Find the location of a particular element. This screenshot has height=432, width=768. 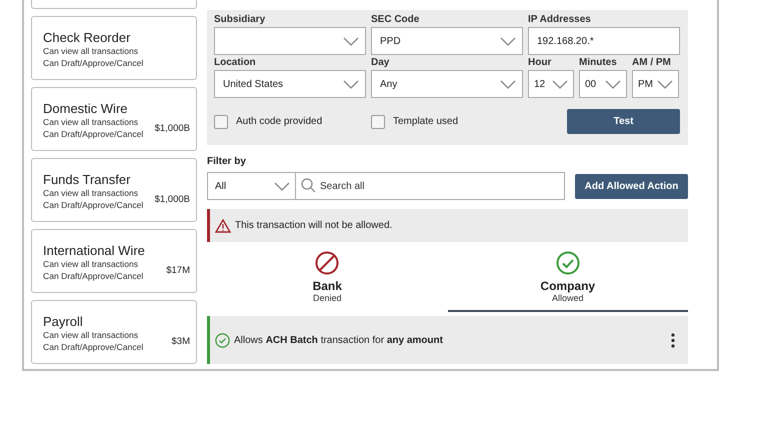

field-label: Hour is located at coordinates (540, 63).